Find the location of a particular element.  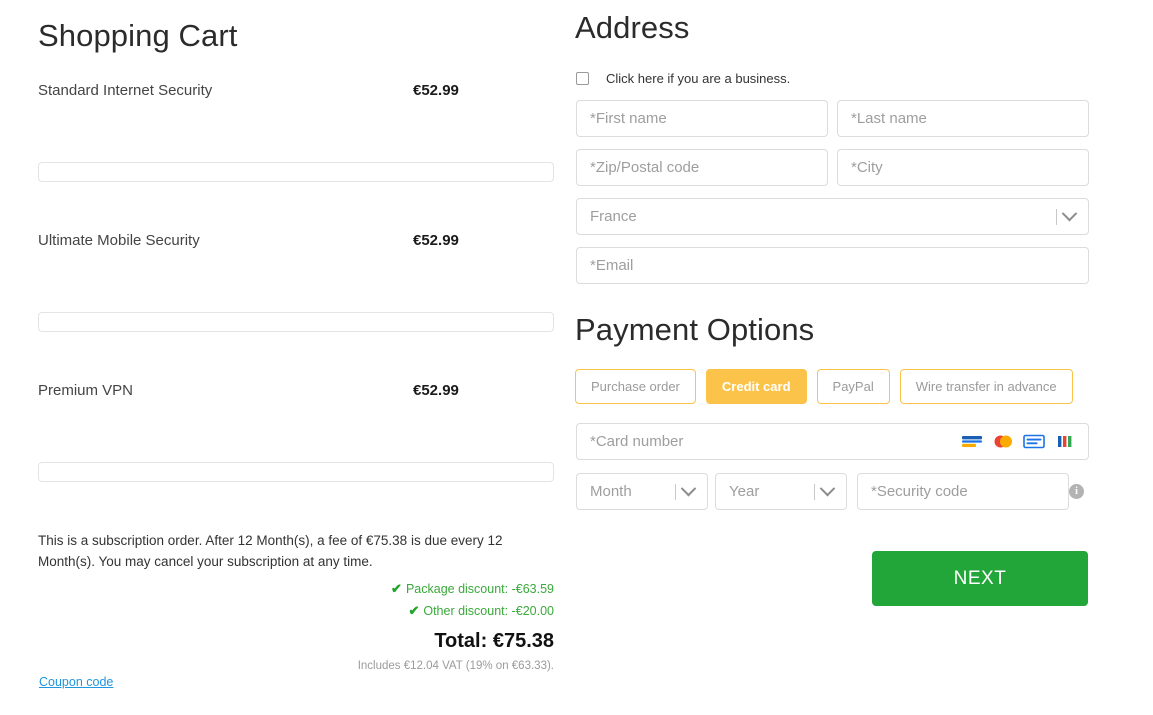

country-select: France is located at coordinates (832, 216).